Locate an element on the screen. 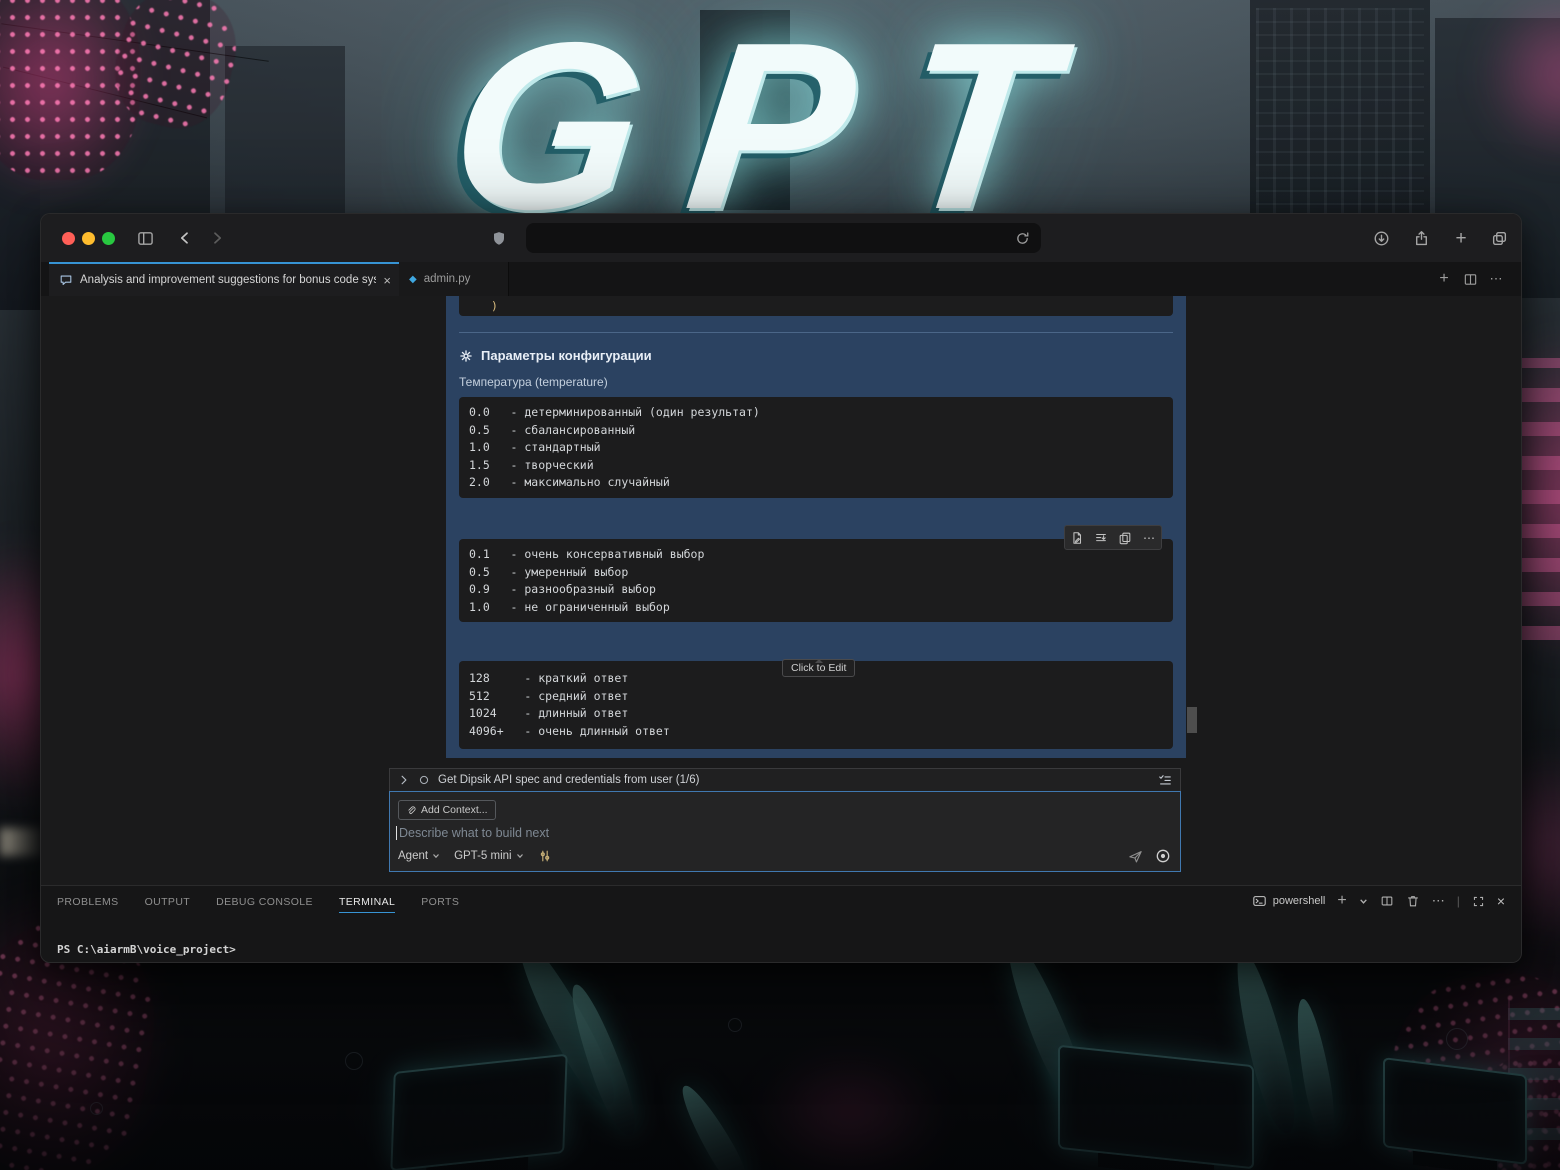  terminal-prompt: PS C:\aiarmB\voice_project> is located at coordinates (146, 949).